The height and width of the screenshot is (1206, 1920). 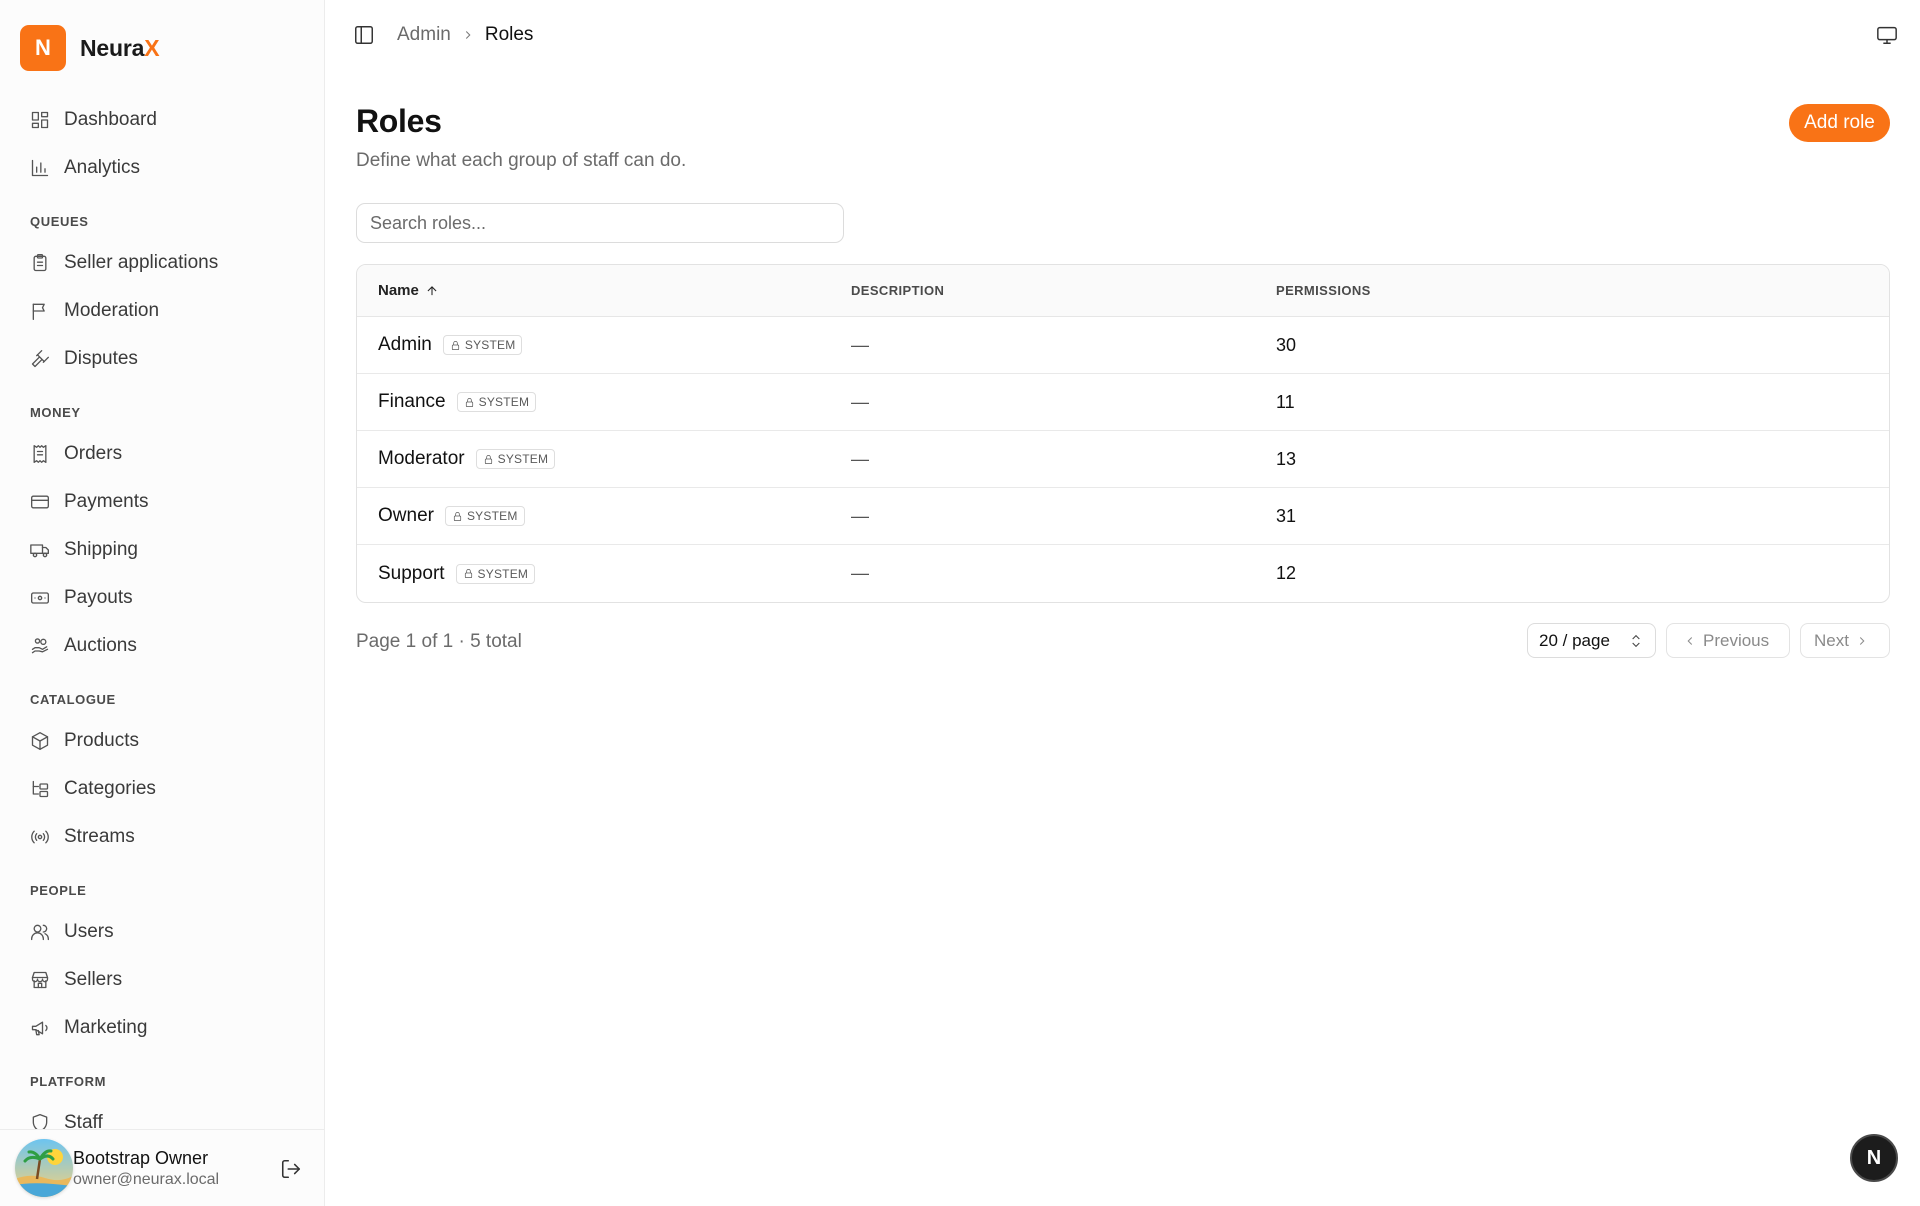 What do you see at coordinates (101, 549) in the screenshot?
I see `sidebar-item-label: Shipping` at bounding box center [101, 549].